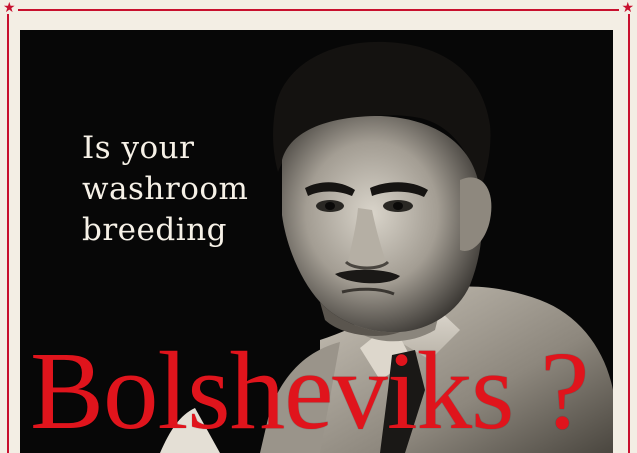 The height and width of the screenshot is (453, 637). I want to click on border-rule-top, so click(318, 10).